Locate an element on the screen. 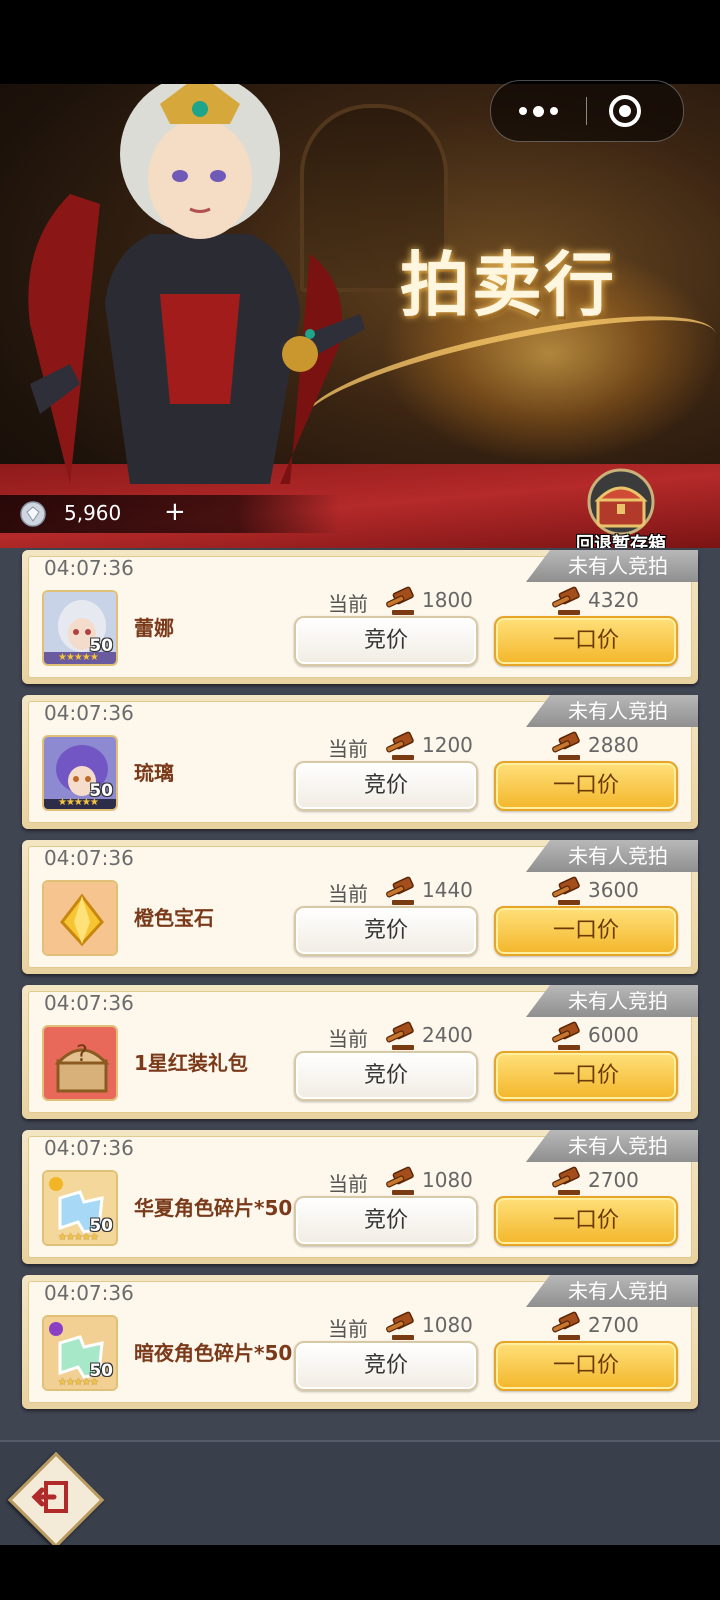 The height and width of the screenshot is (1600, 720). currency-bar: 5,960 + is located at coordinates (170, 514).